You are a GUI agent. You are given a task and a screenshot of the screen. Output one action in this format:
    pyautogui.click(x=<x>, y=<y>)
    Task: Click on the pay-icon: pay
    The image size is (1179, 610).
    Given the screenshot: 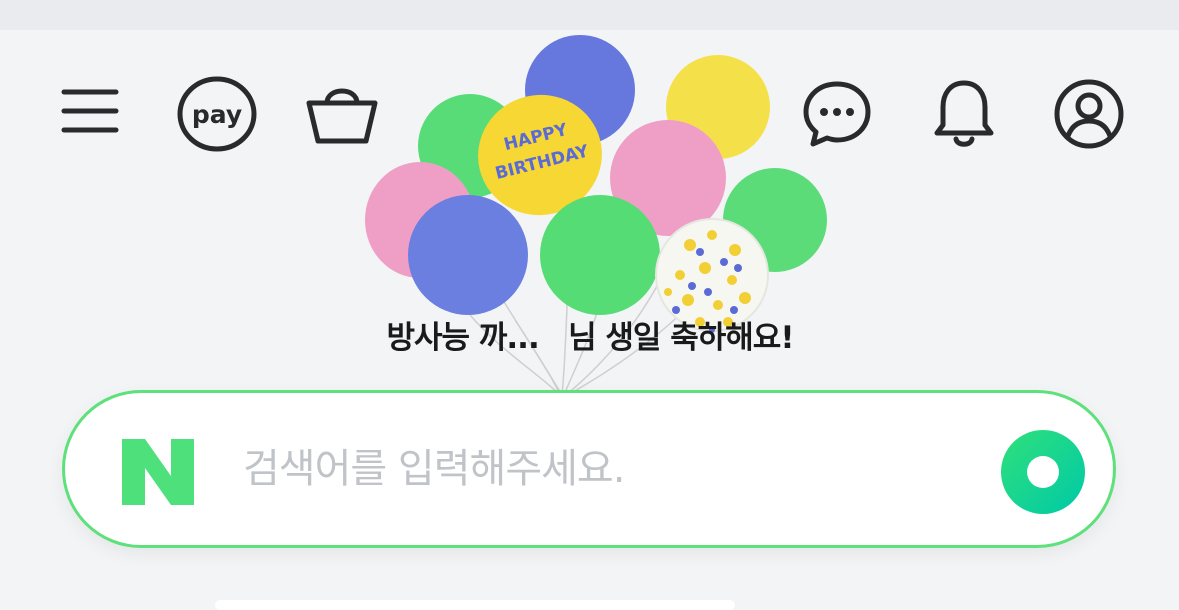 What is the action you would take?
    pyautogui.click(x=217, y=114)
    